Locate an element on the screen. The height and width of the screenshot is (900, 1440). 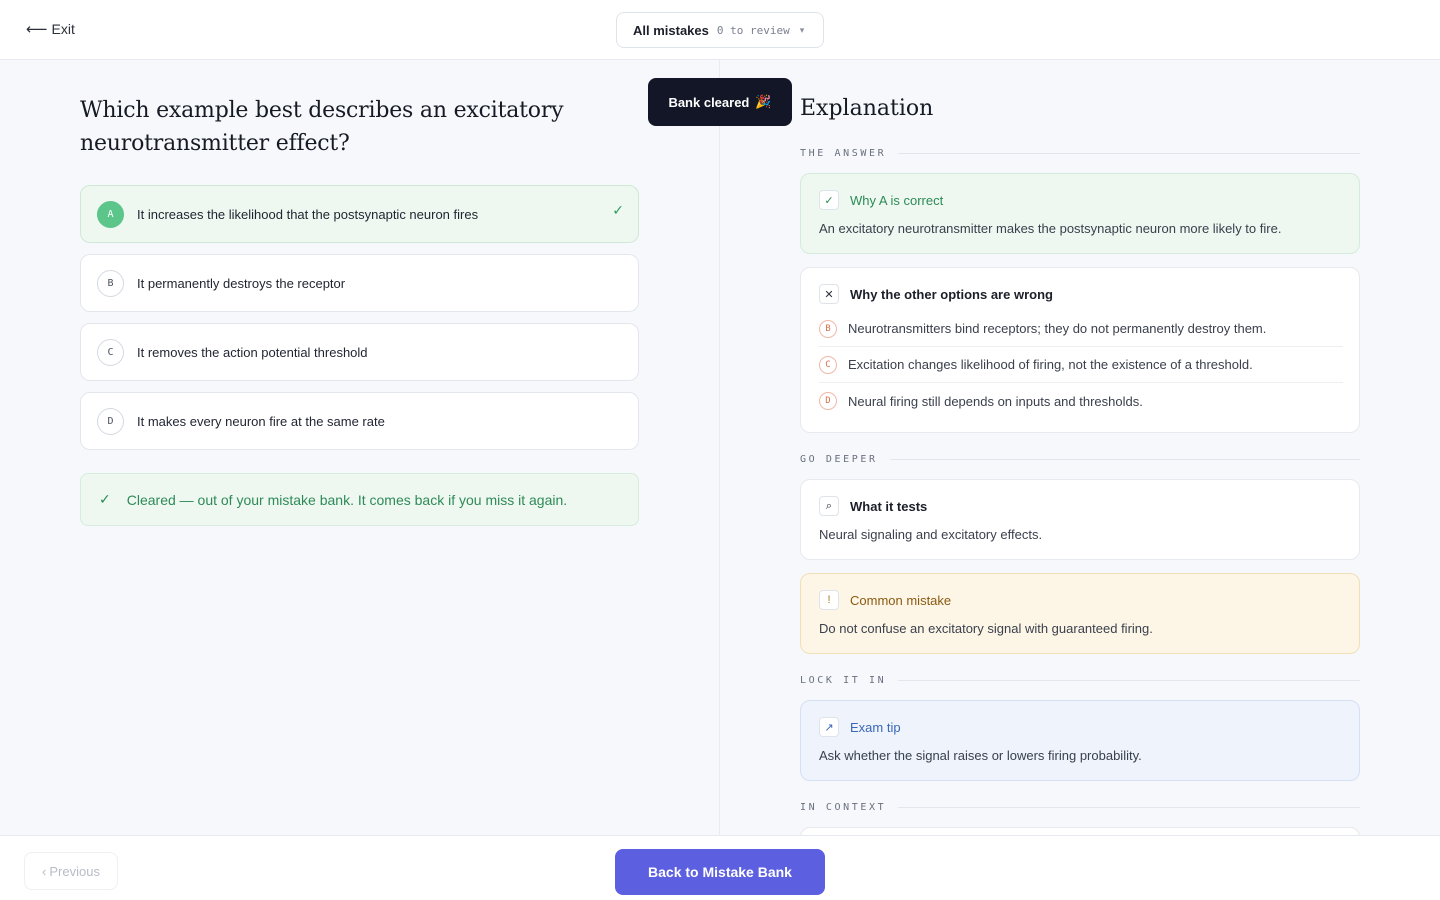
section-label: THE ANSWER is located at coordinates (843, 153).